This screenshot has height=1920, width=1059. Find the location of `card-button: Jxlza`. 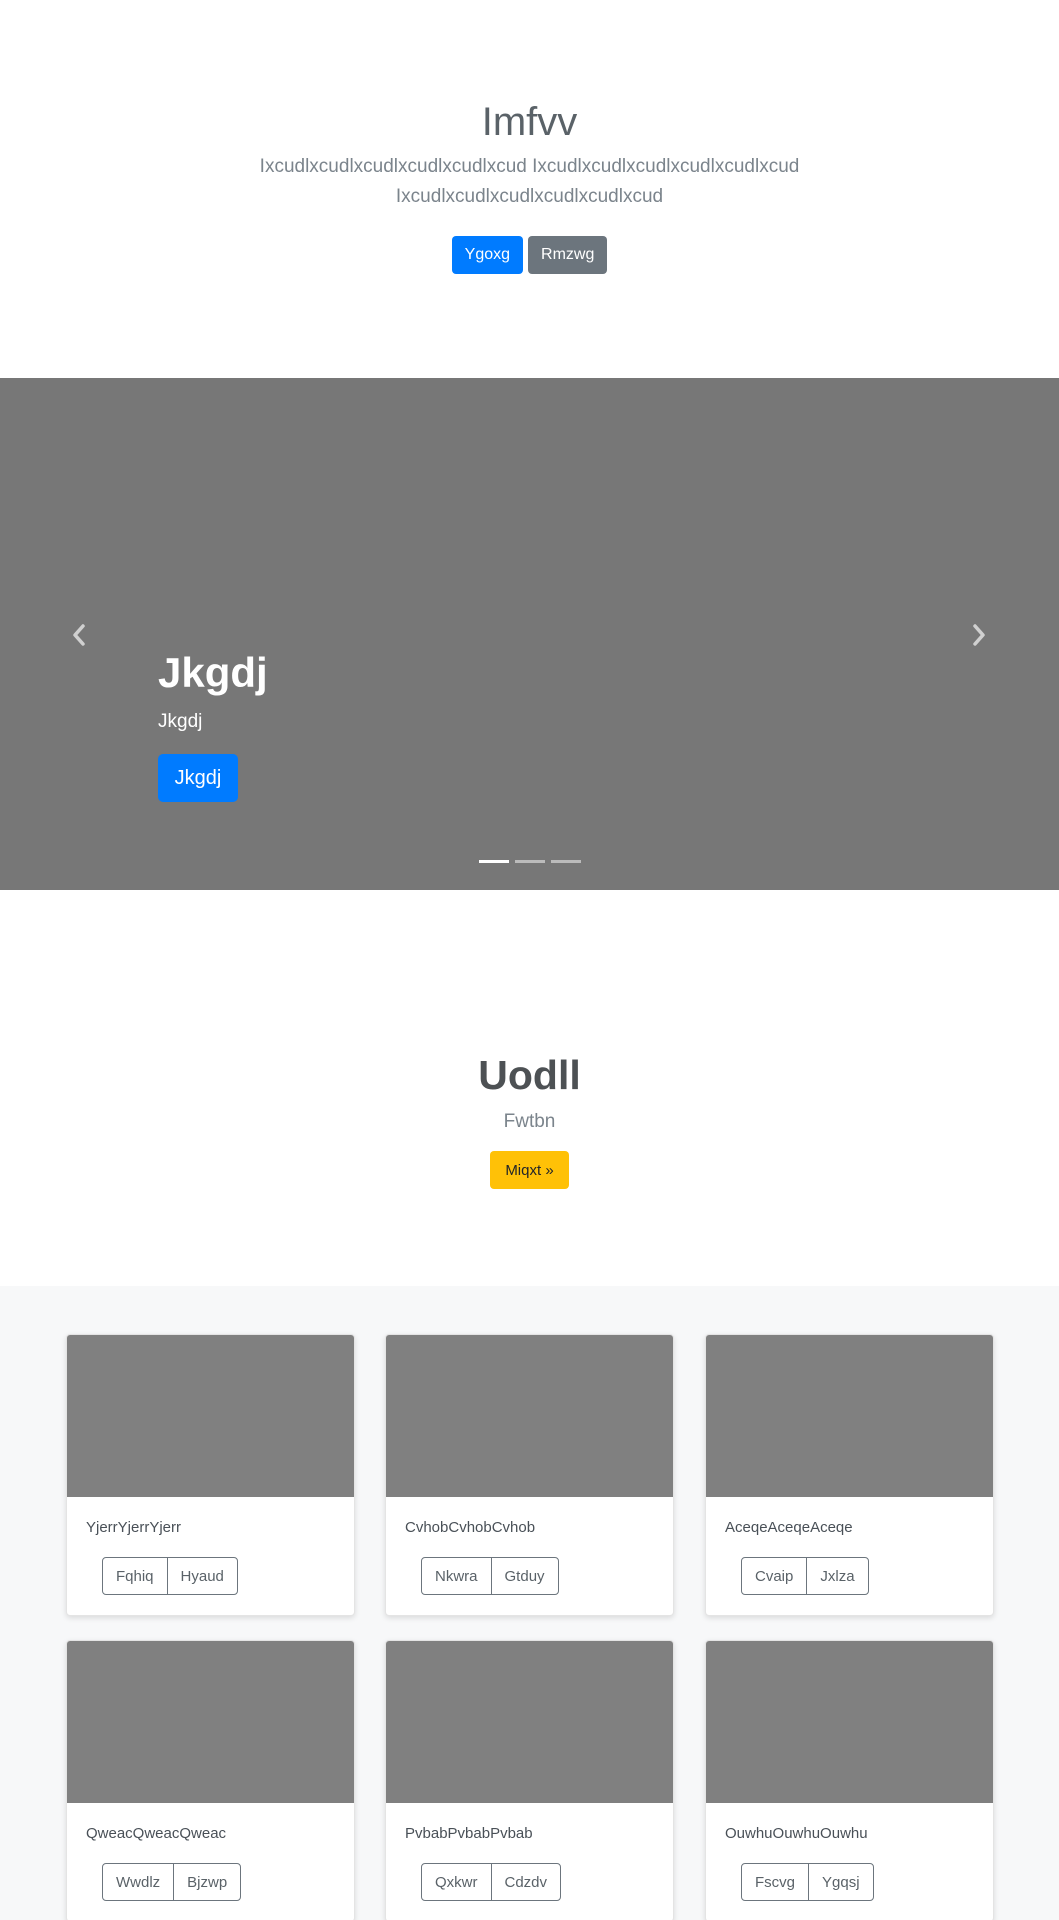

card-button: Jxlza is located at coordinates (837, 1576).